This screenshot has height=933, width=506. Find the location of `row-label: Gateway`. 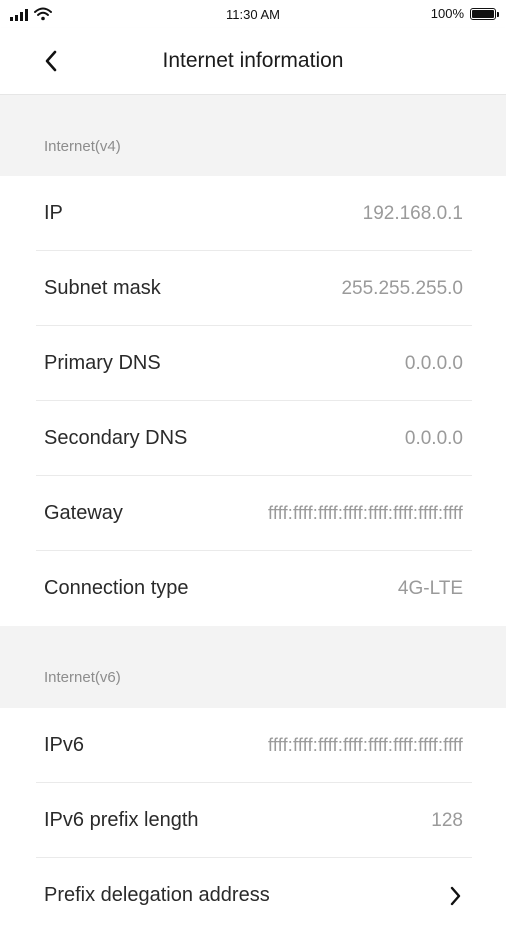

row-label: Gateway is located at coordinates (83, 513).